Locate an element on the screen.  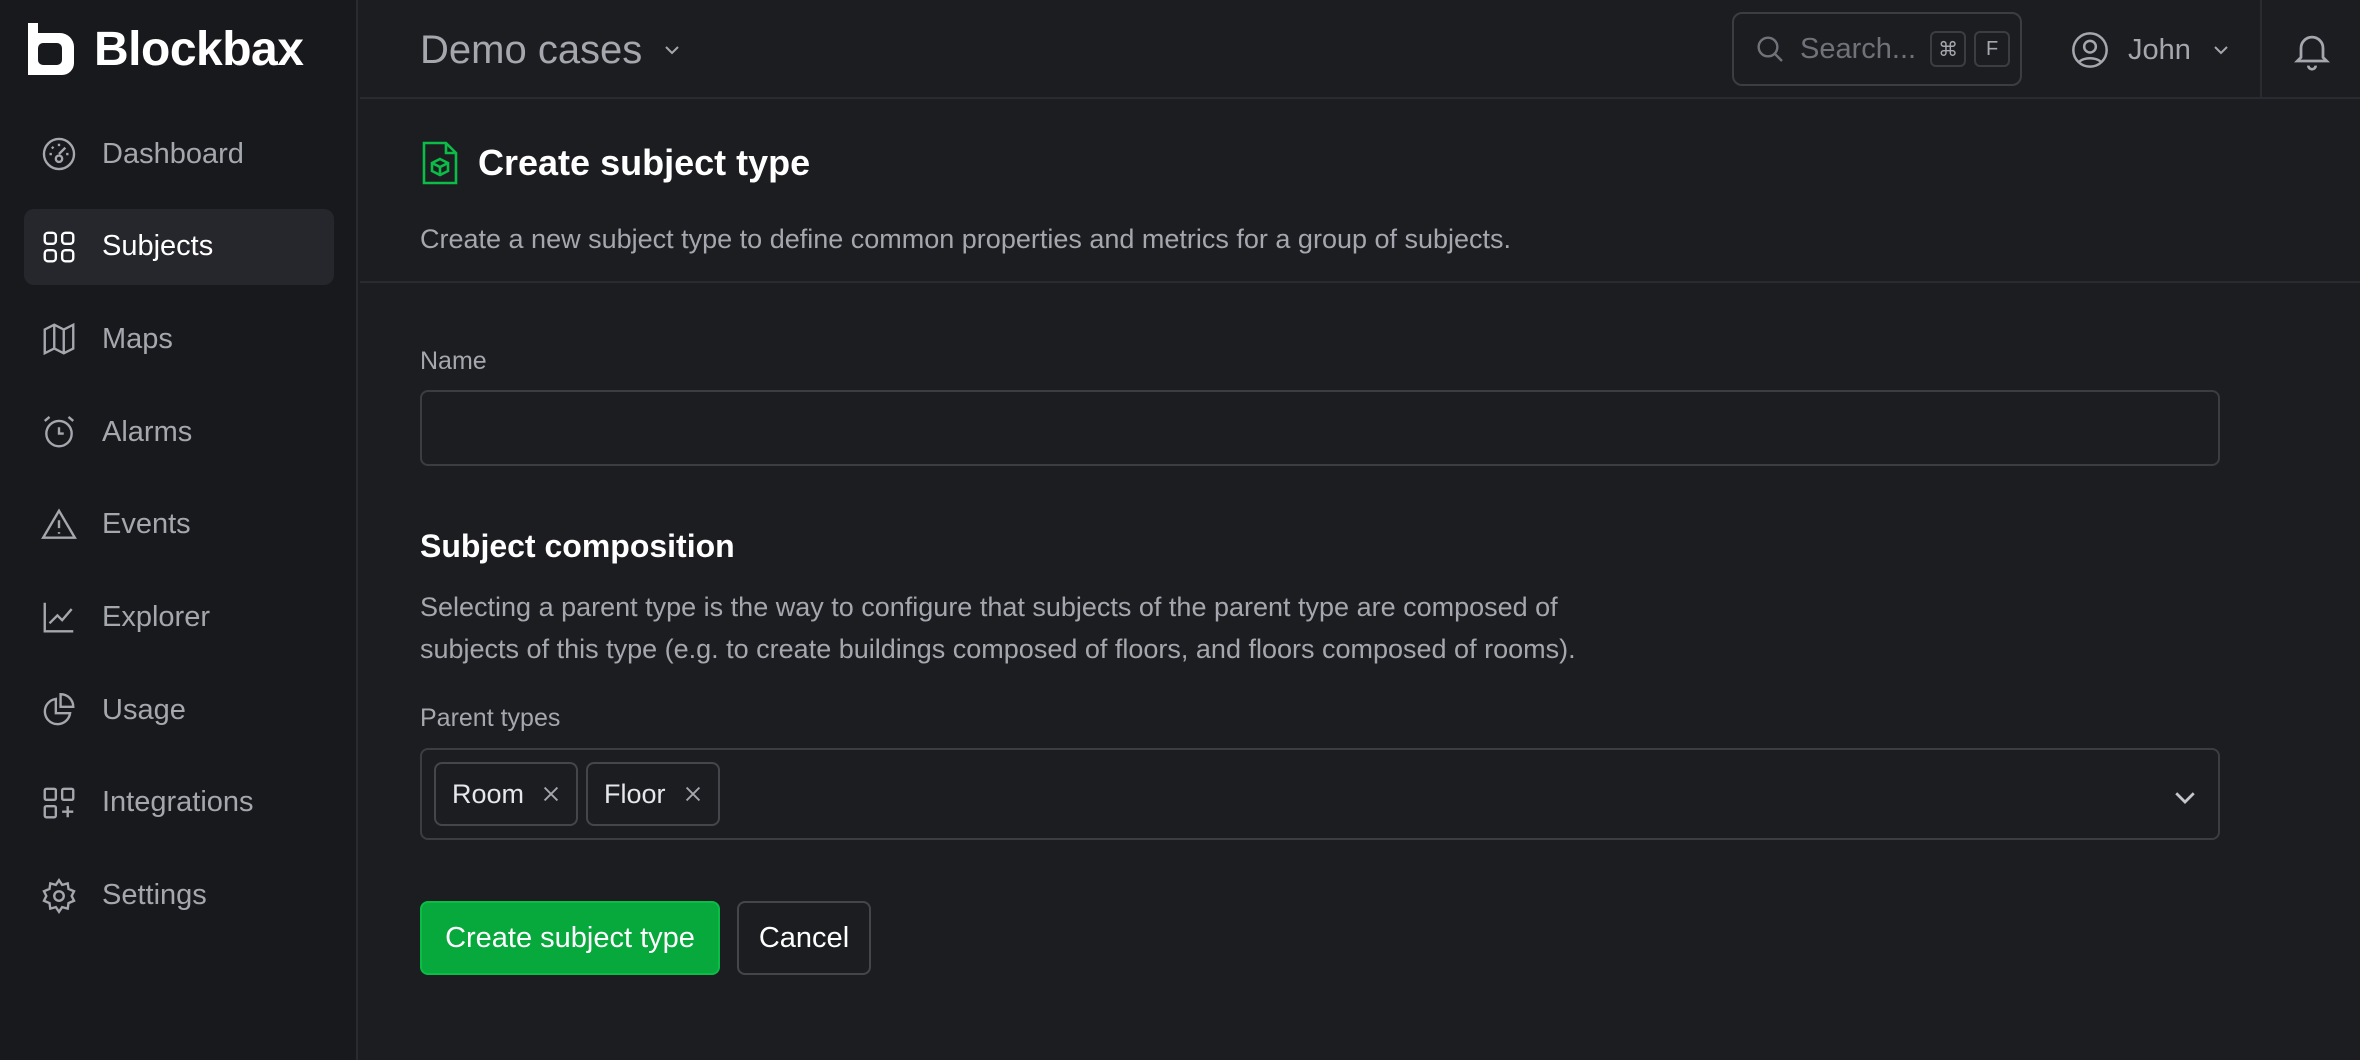
user-menu: John is located at coordinates (2151, 50).